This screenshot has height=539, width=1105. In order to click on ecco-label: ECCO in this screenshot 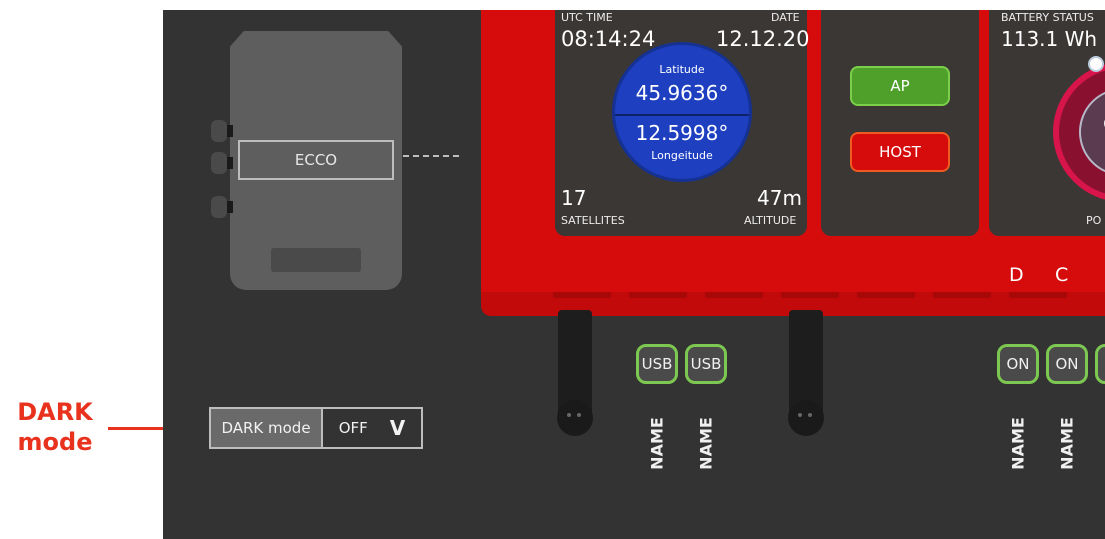, I will do `click(316, 160)`.